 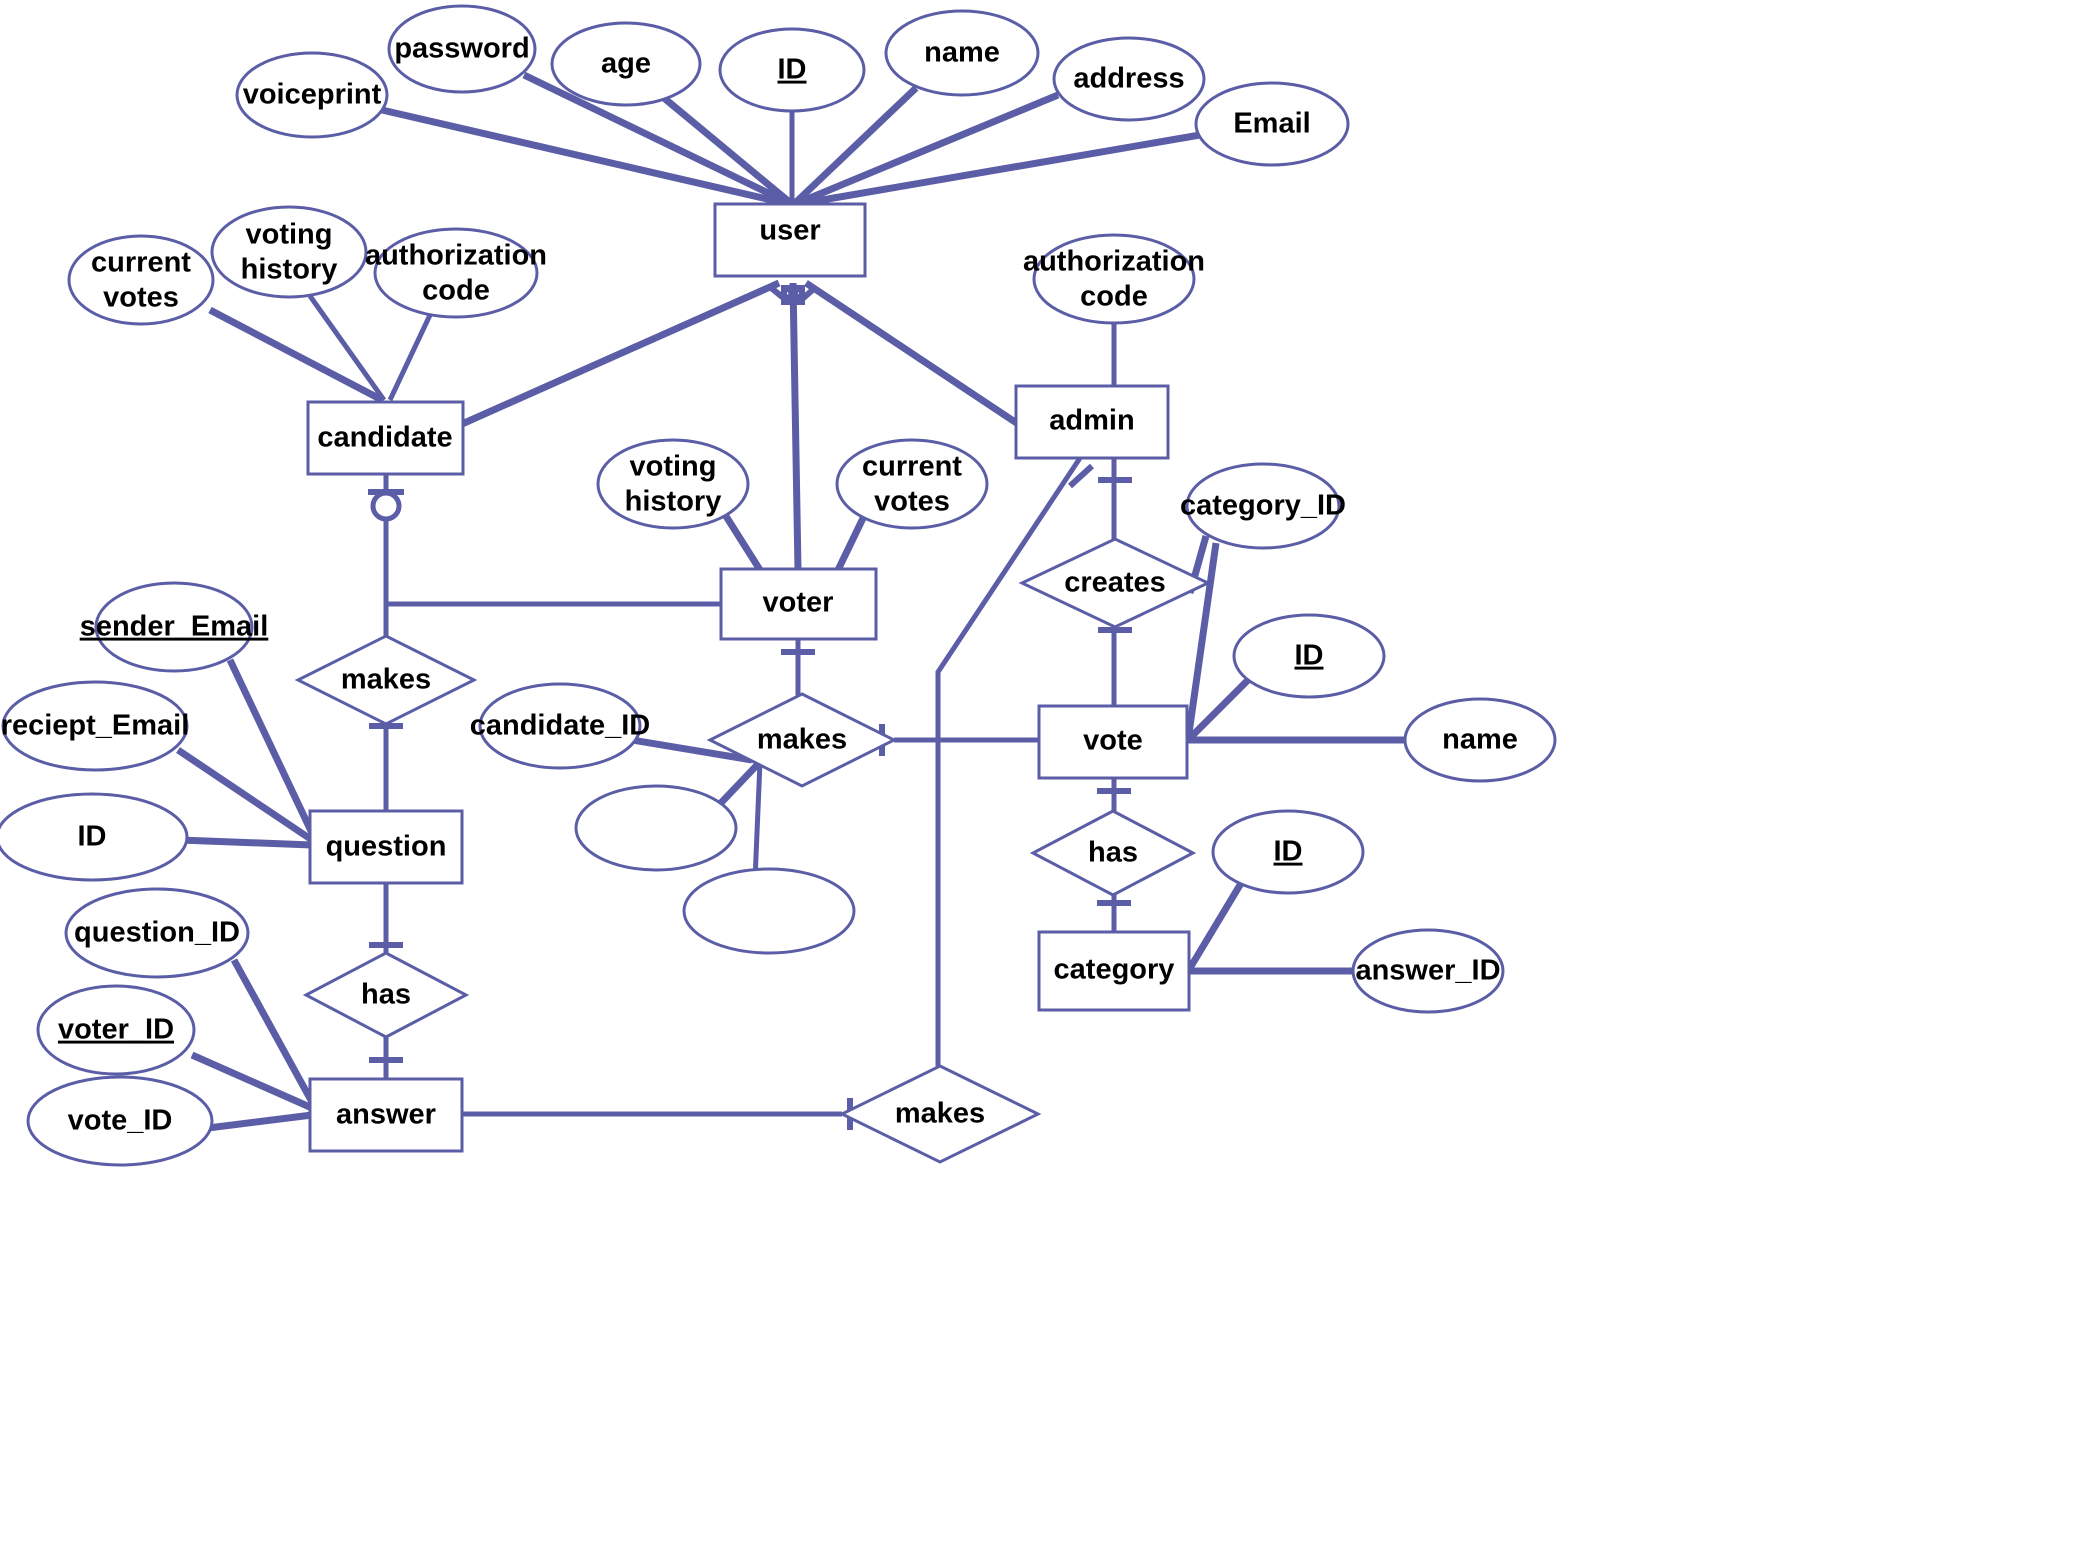 What do you see at coordinates (260, 1121) in the screenshot?
I see `edge-questionid-answer` at bounding box center [260, 1121].